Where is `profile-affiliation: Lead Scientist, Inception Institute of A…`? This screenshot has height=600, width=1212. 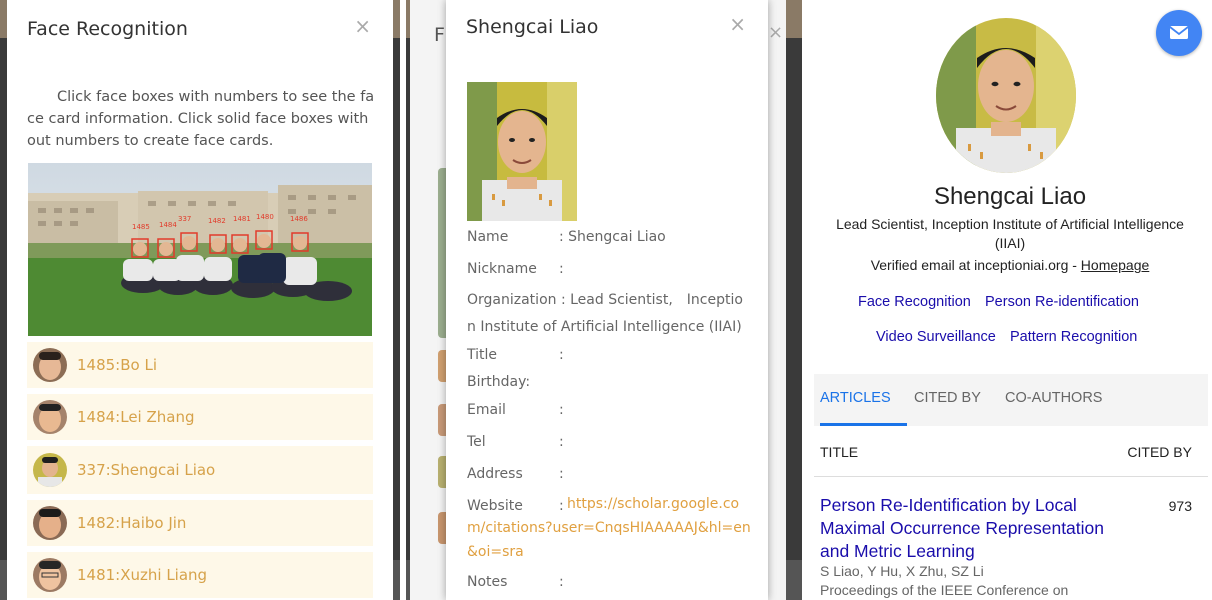 profile-affiliation: Lead Scientist, Inception Institute of A… is located at coordinates (1010, 233).